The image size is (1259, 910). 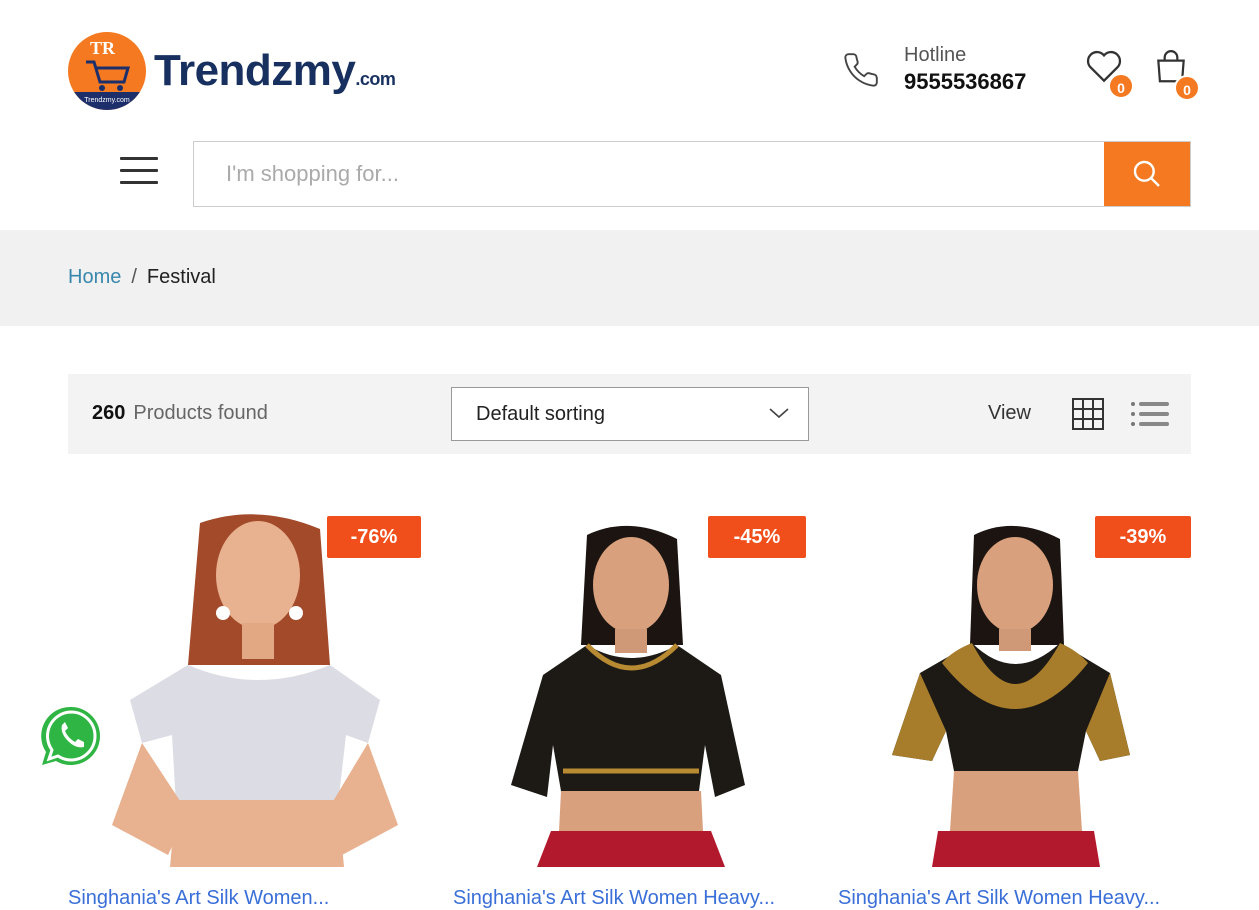 What do you see at coordinates (139, 172) in the screenshot?
I see `hamburger-menu-icon` at bounding box center [139, 172].